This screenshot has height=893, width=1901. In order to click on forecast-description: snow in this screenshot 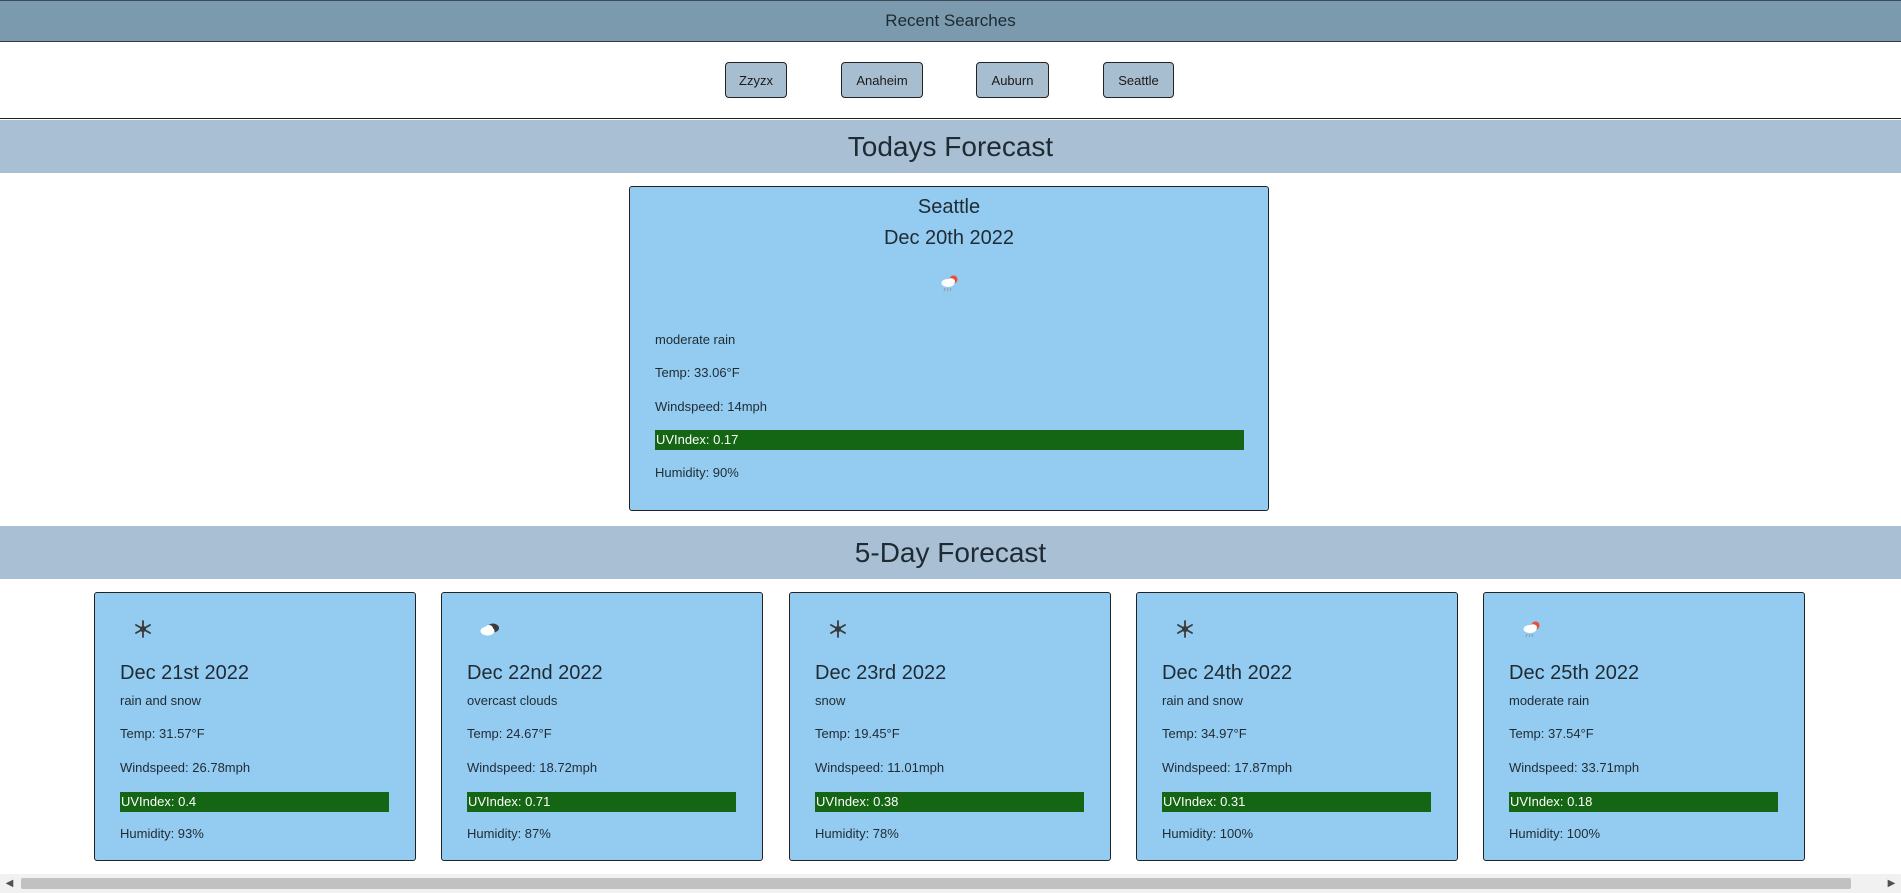, I will do `click(830, 700)`.